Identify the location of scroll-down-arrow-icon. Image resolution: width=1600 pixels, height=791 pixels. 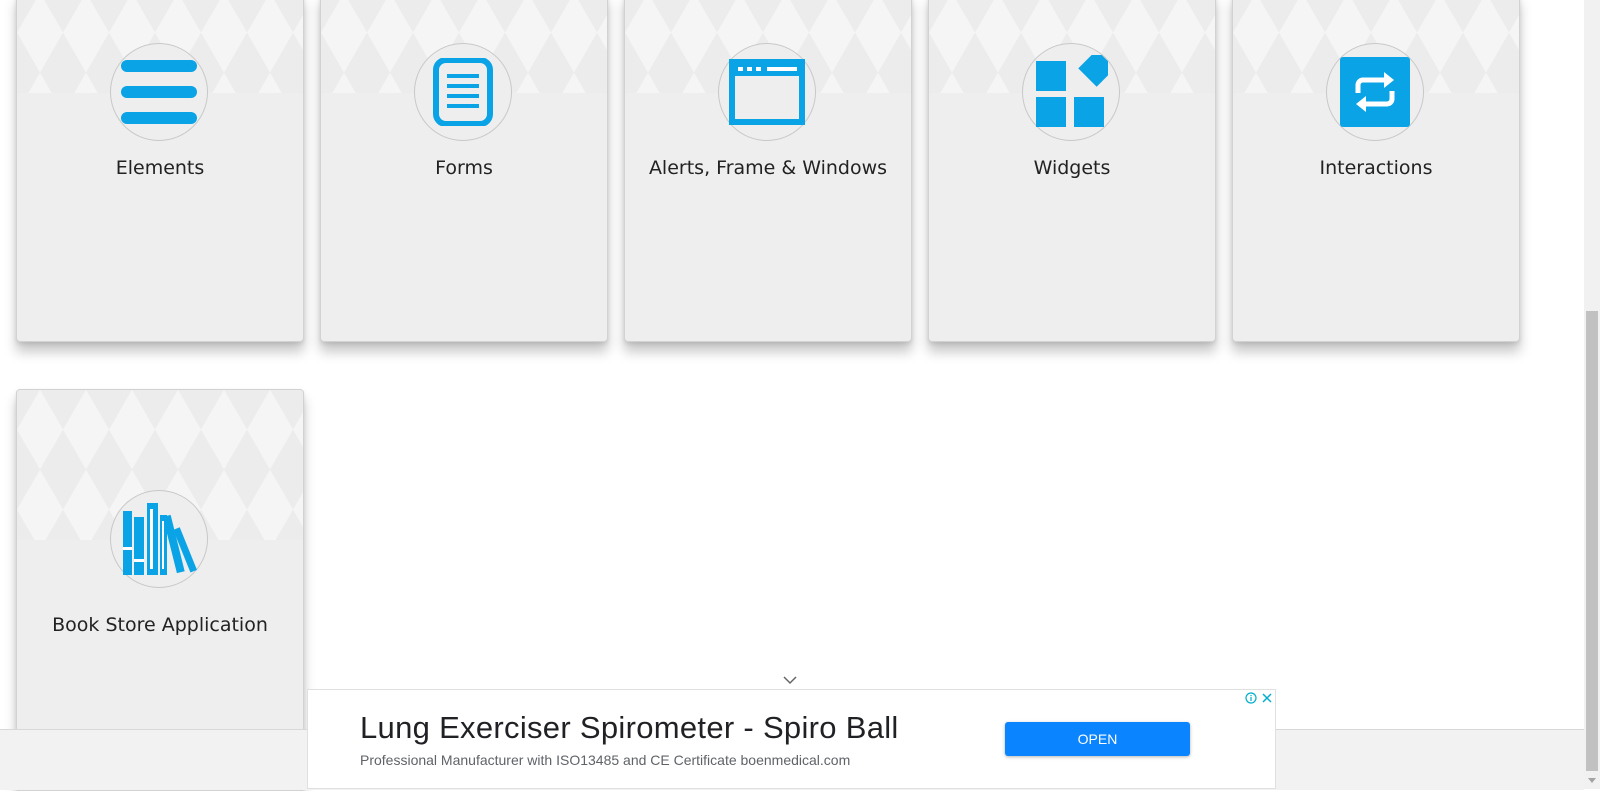
(1592, 781).